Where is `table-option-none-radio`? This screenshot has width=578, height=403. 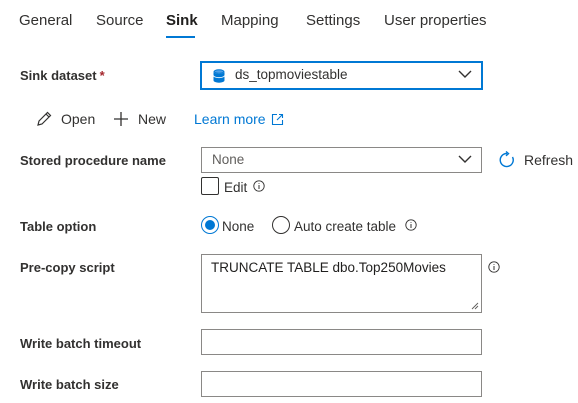 table-option-none-radio is located at coordinates (210, 225).